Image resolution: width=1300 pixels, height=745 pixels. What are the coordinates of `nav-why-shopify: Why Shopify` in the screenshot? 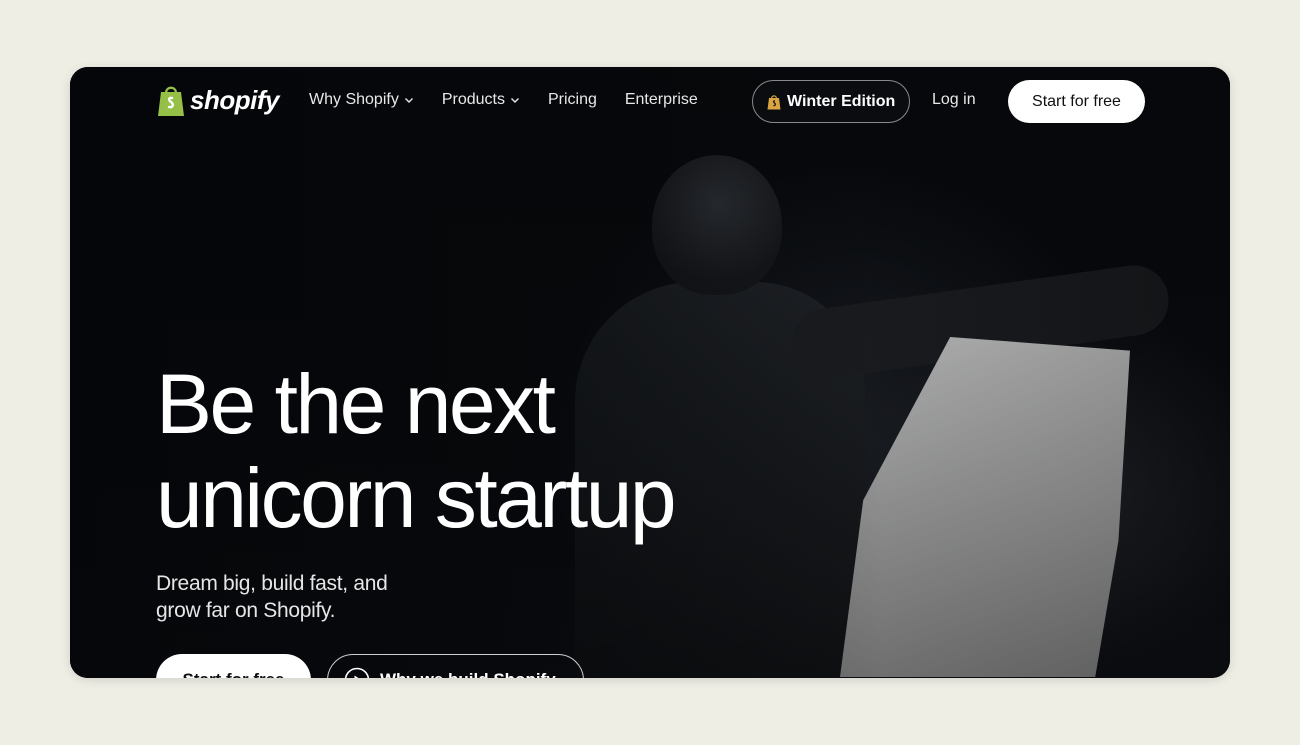 It's located at (361, 100).